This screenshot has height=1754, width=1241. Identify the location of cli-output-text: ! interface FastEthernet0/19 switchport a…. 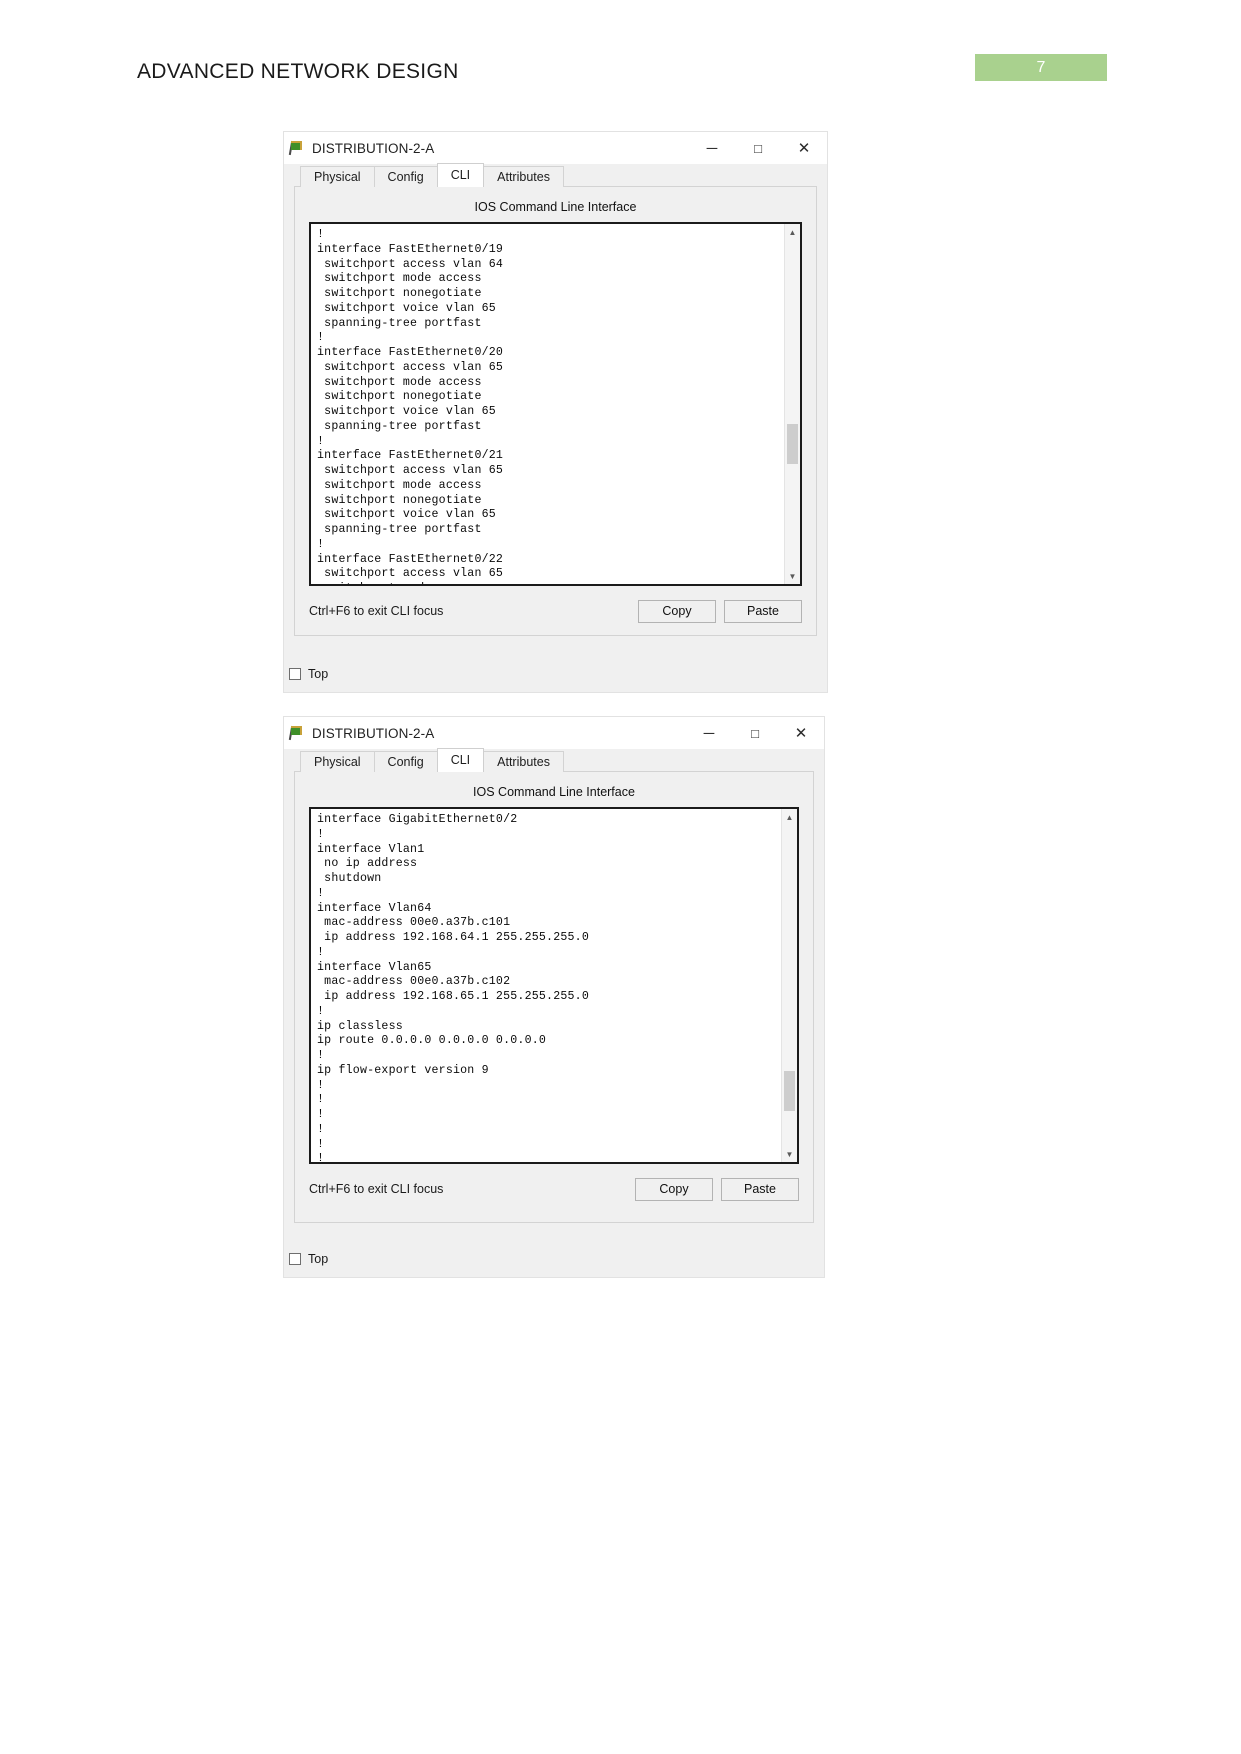
(547, 404).